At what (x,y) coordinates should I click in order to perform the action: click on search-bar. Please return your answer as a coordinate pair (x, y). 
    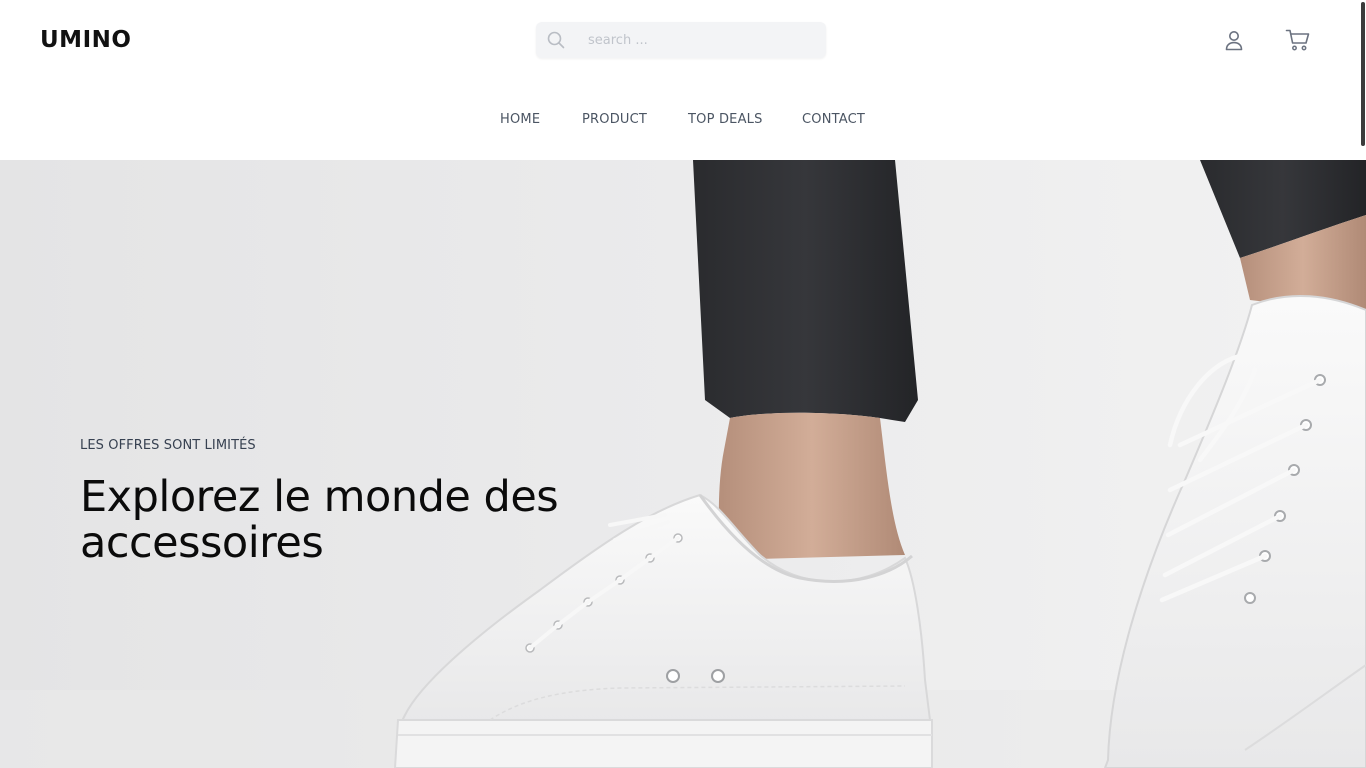
    Looking at the image, I should click on (681, 40).